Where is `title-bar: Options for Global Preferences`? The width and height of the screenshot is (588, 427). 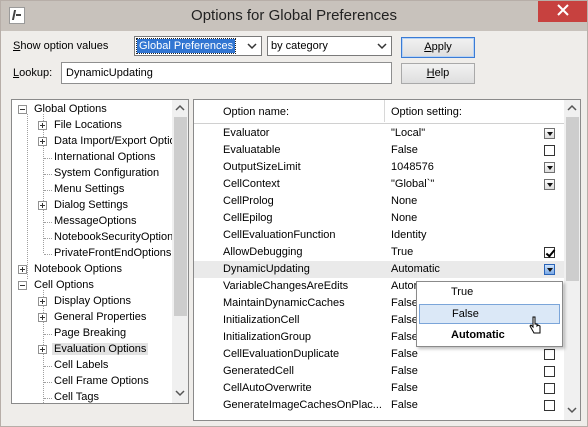 title-bar: Options for Global Preferences is located at coordinates (294, 16).